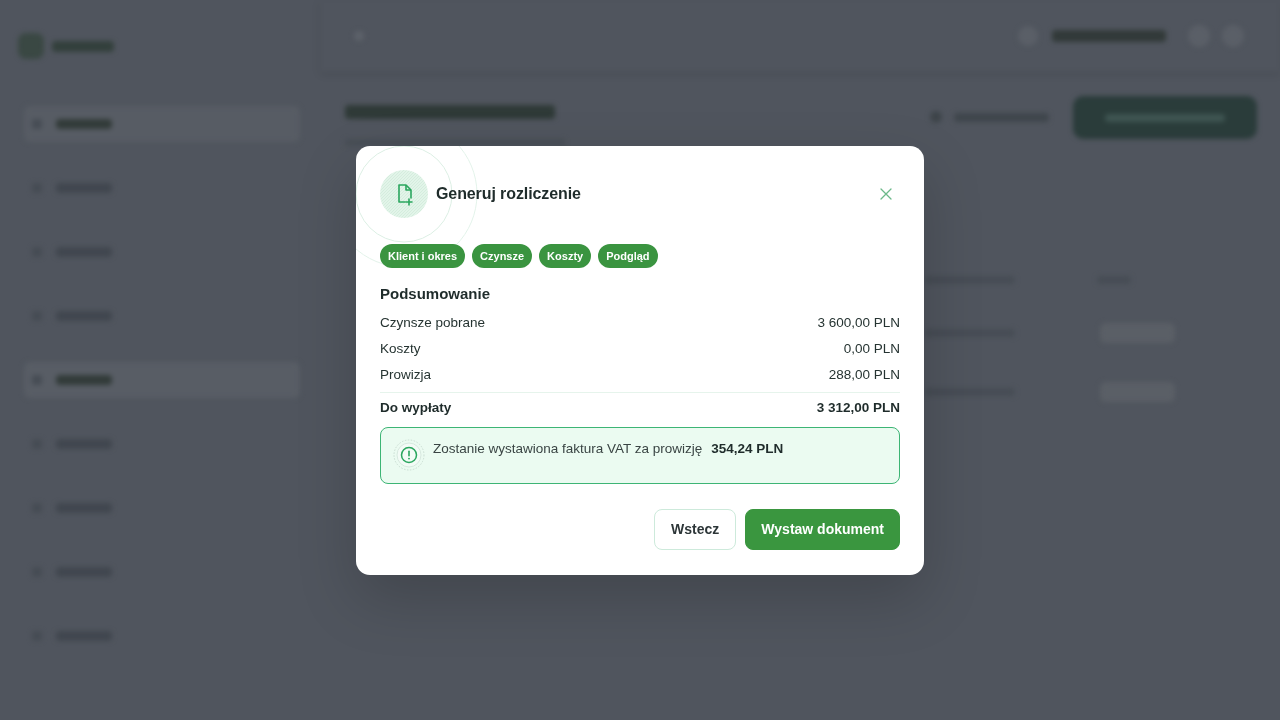 The image size is (1280, 720). What do you see at coordinates (433, 322) in the screenshot?
I see `summary-label: Czynsze pobrane` at bounding box center [433, 322].